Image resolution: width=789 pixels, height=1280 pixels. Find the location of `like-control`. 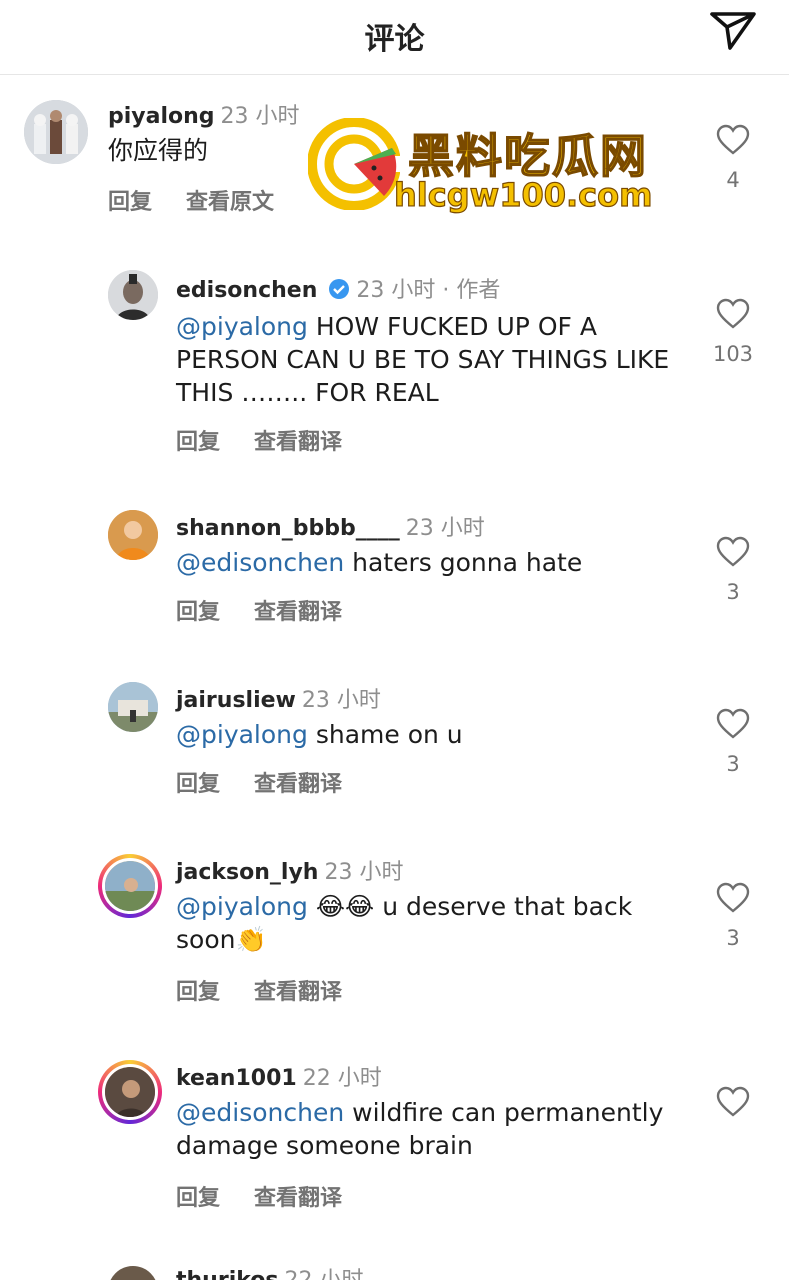

like-control is located at coordinates (733, 1102).